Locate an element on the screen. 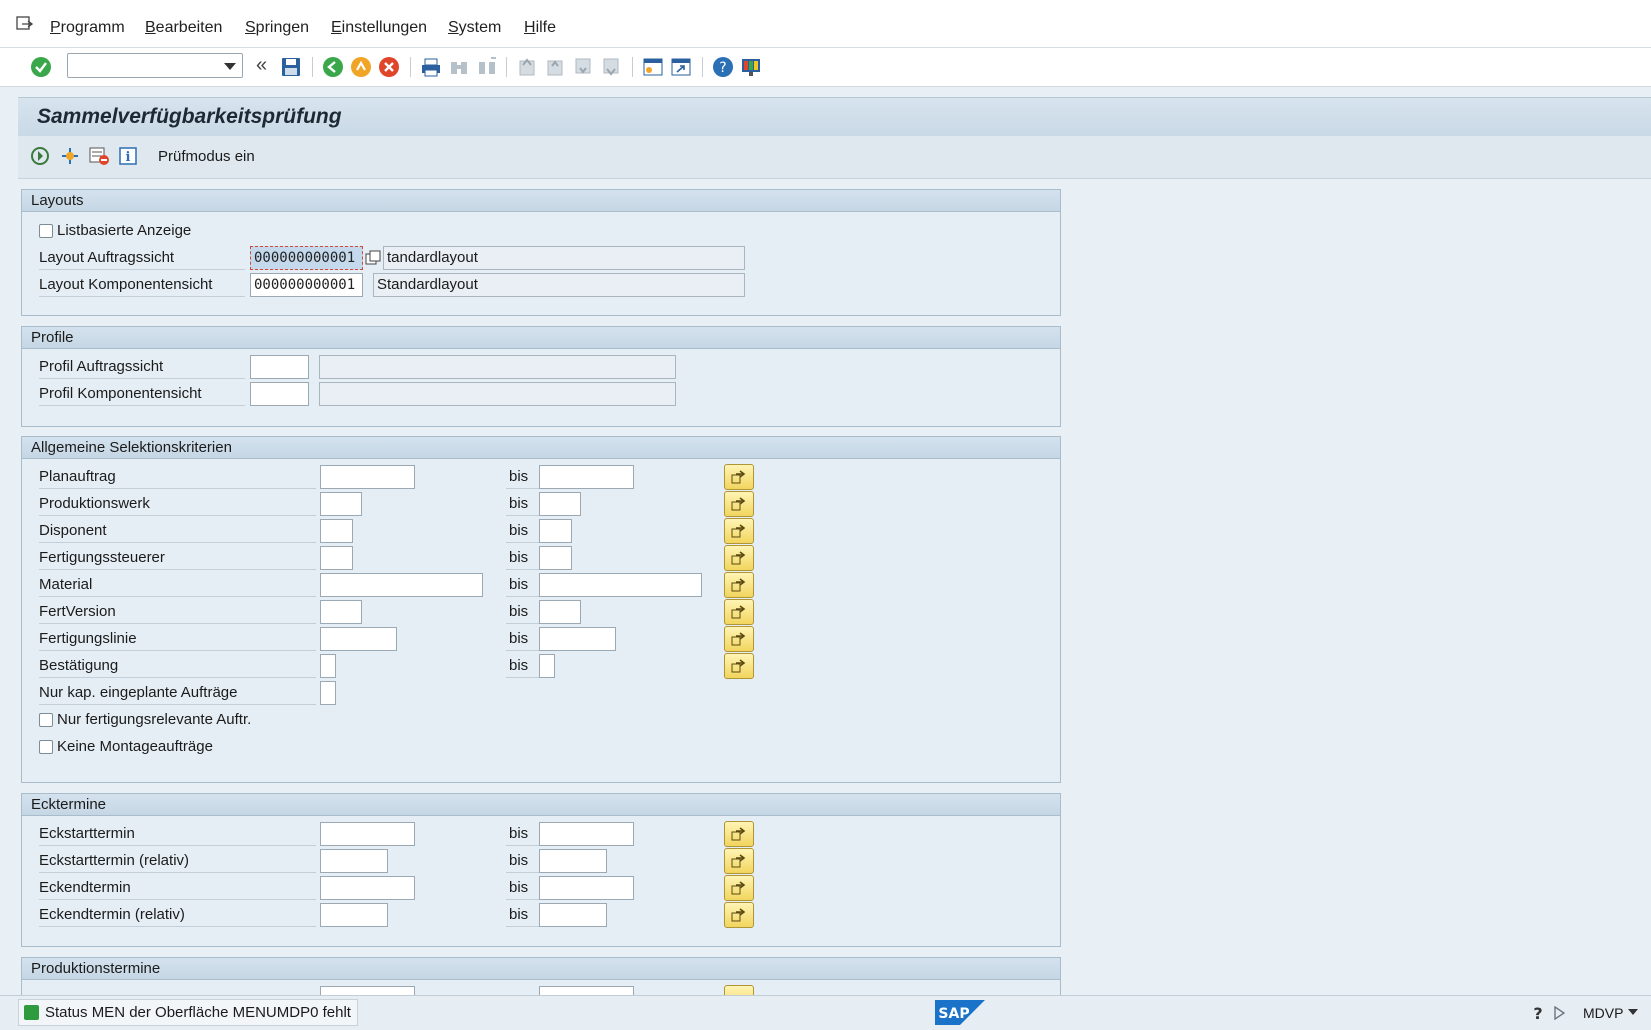  fertigungslinie-from-input is located at coordinates (358, 639).